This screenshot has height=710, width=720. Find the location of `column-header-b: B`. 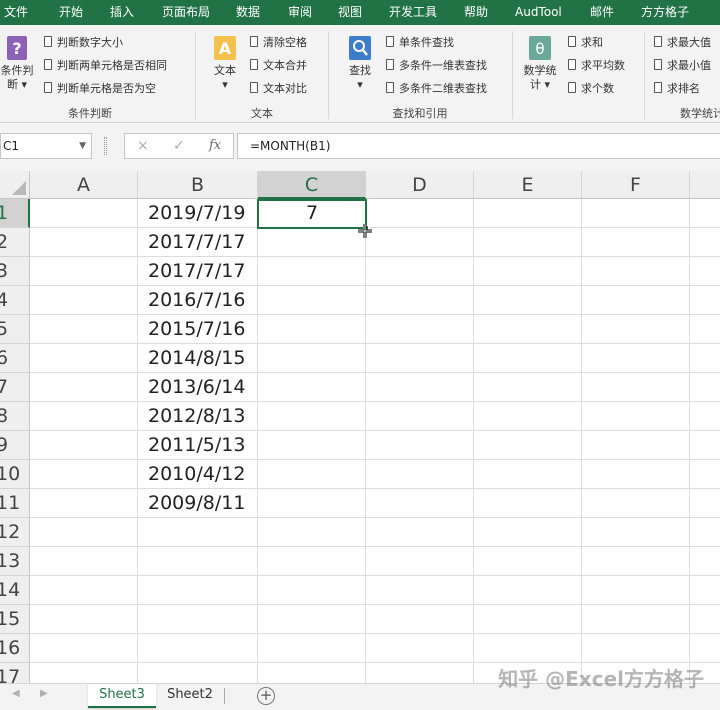

column-header-b: B is located at coordinates (198, 185).